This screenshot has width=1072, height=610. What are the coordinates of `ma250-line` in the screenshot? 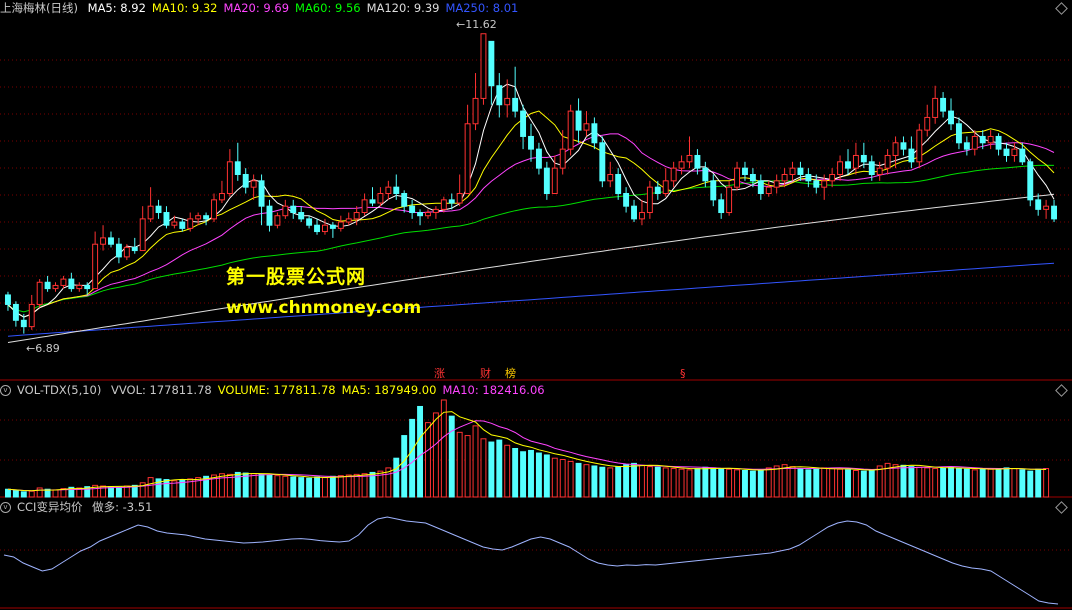 It's located at (531, 299).